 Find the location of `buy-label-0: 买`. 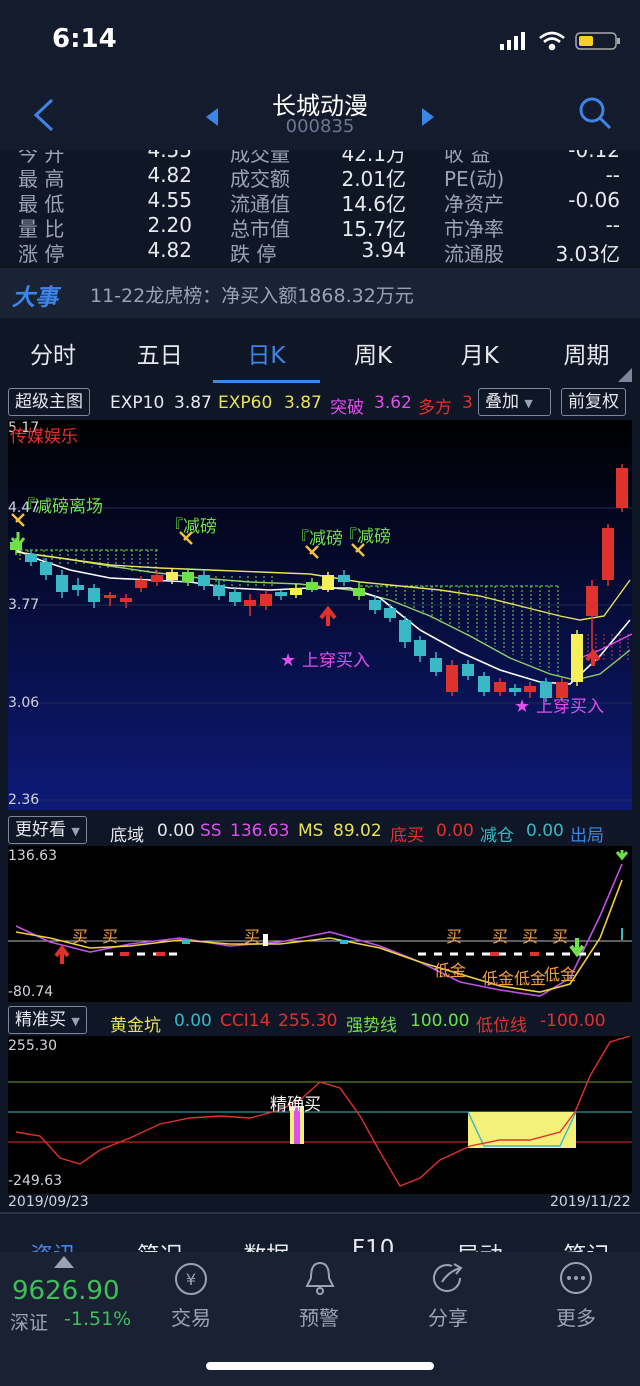

buy-label-0: 买 is located at coordinates (80, 936).